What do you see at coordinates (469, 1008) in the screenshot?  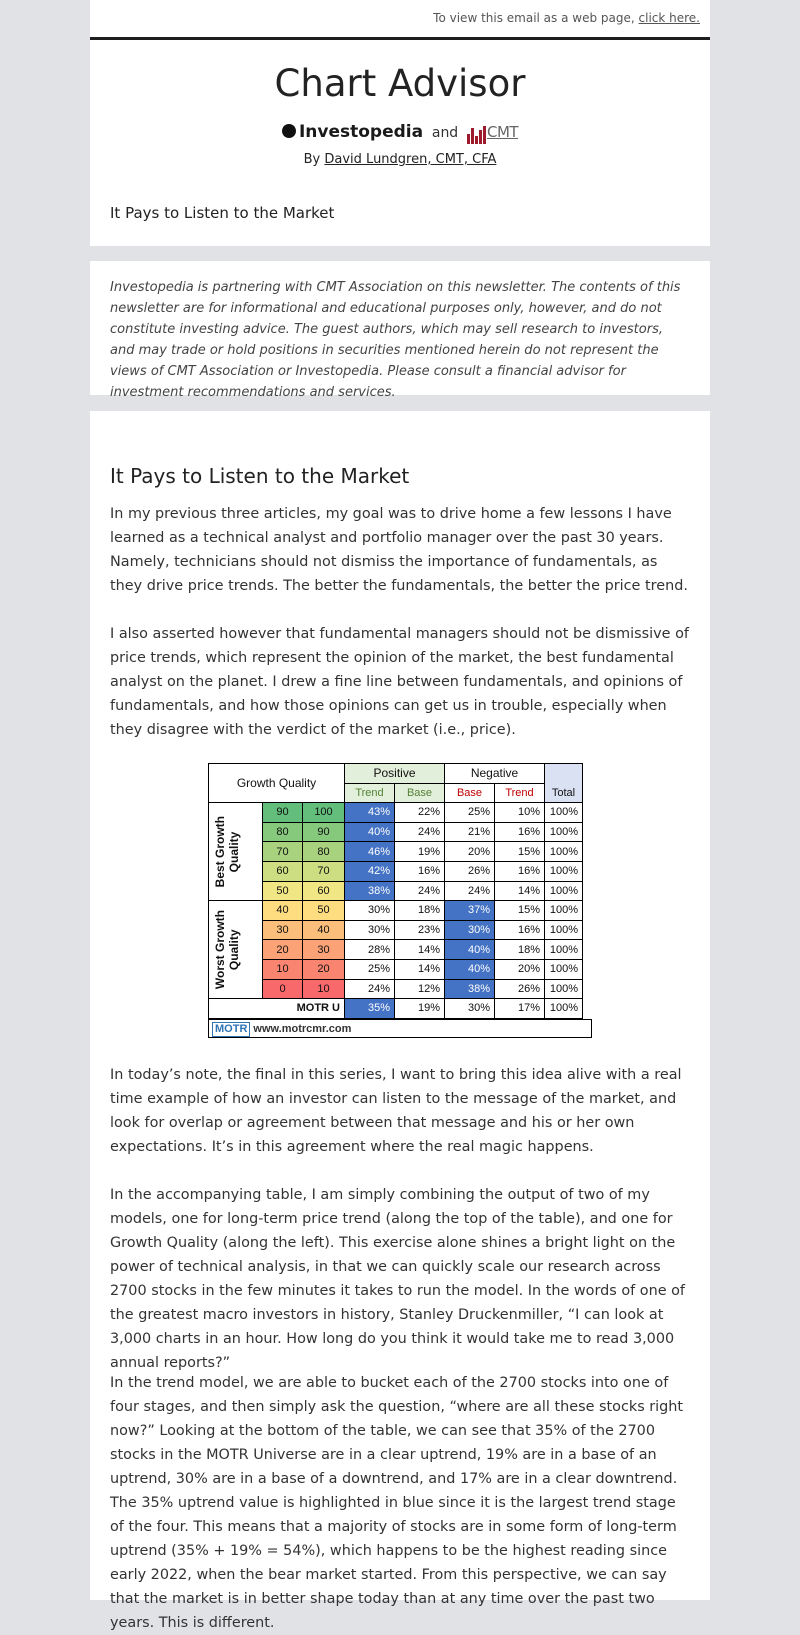 I see `summary-neg-base: 30%` at bounding box center [469, 1008].